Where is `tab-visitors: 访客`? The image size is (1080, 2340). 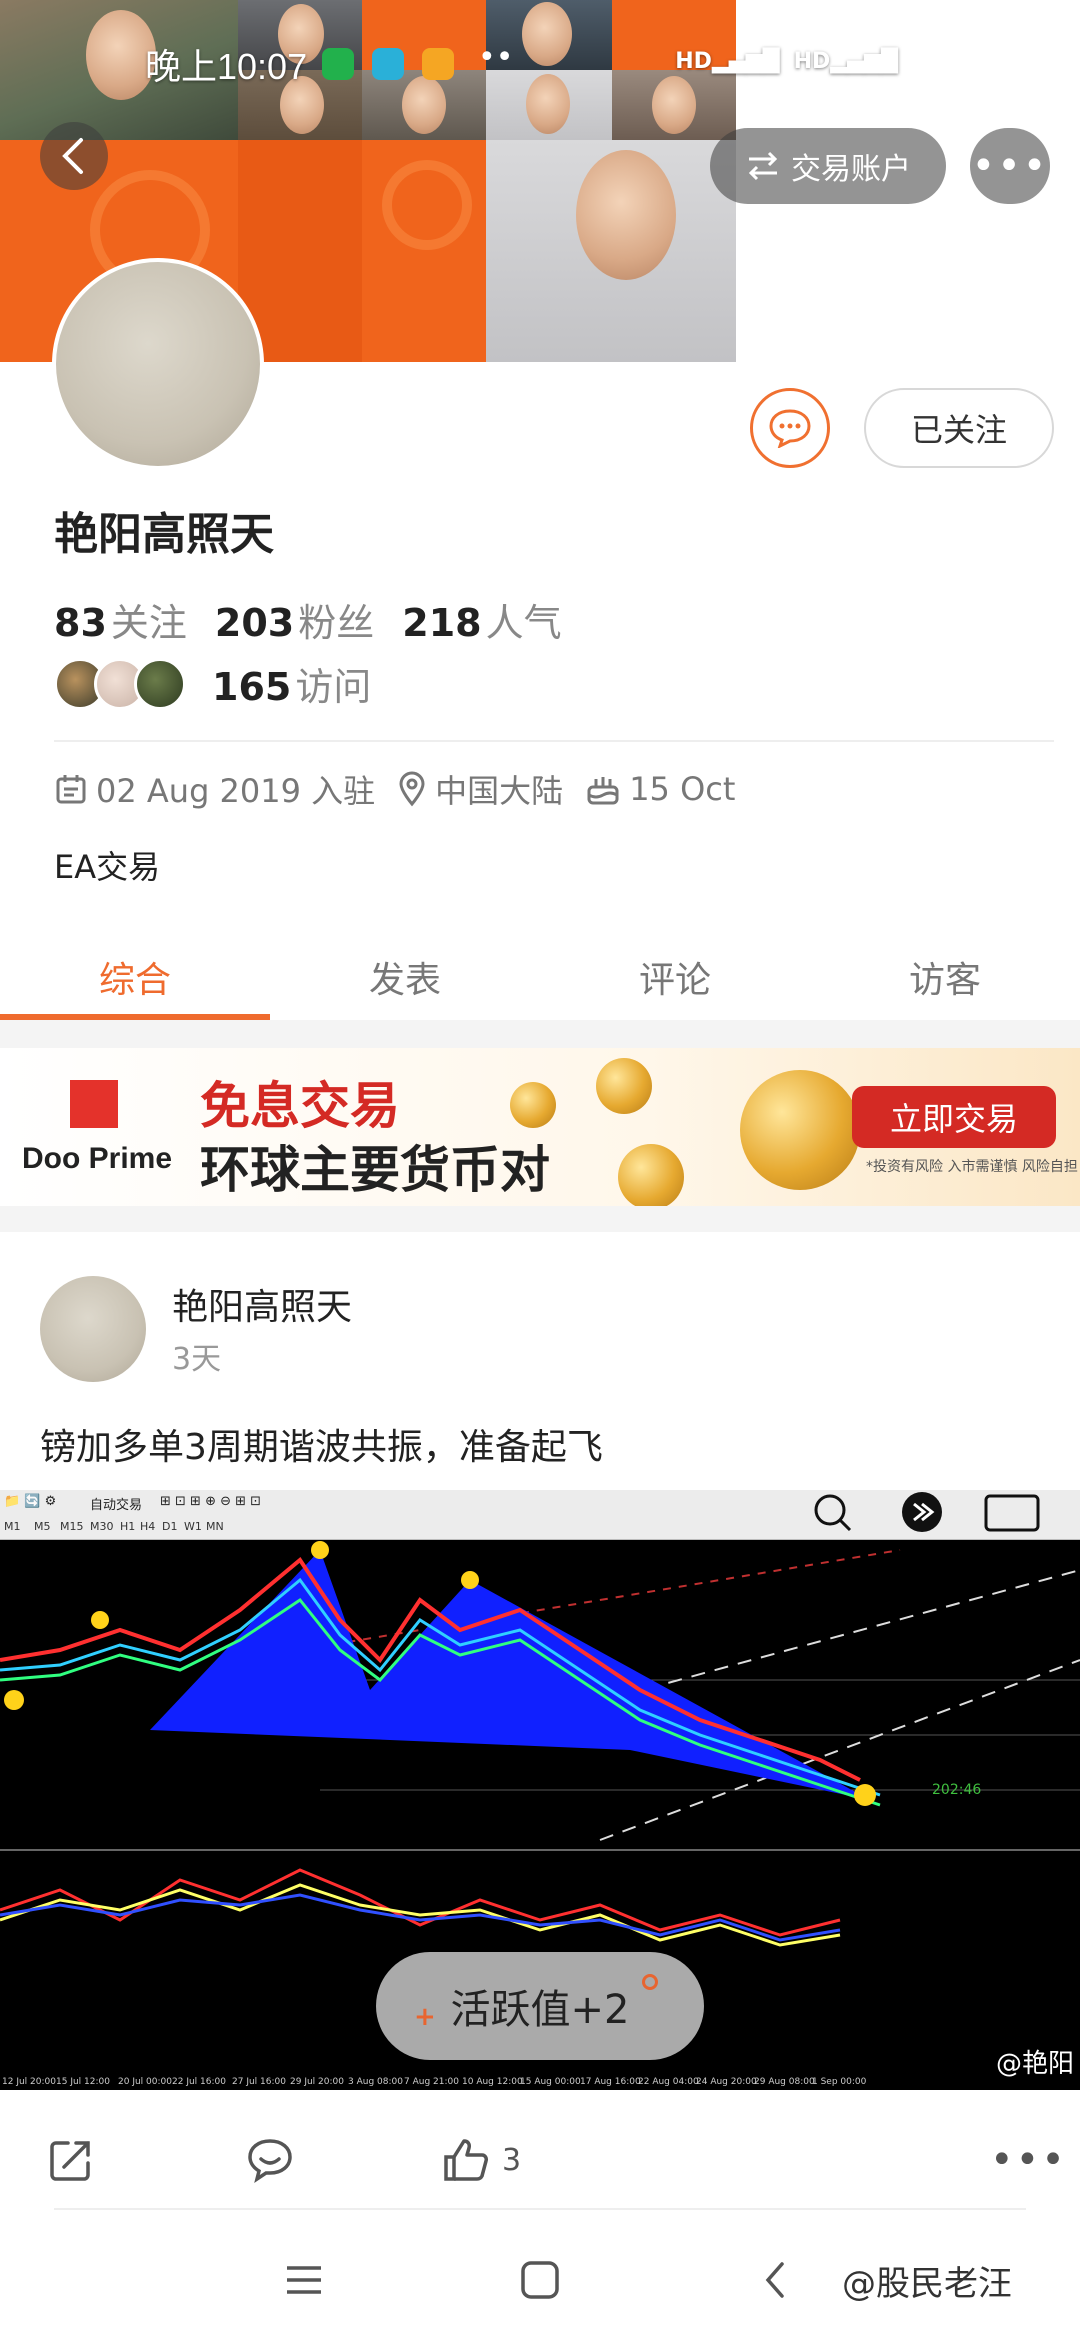 tab-visitors: 访客 is located at coordinates (945, 977).